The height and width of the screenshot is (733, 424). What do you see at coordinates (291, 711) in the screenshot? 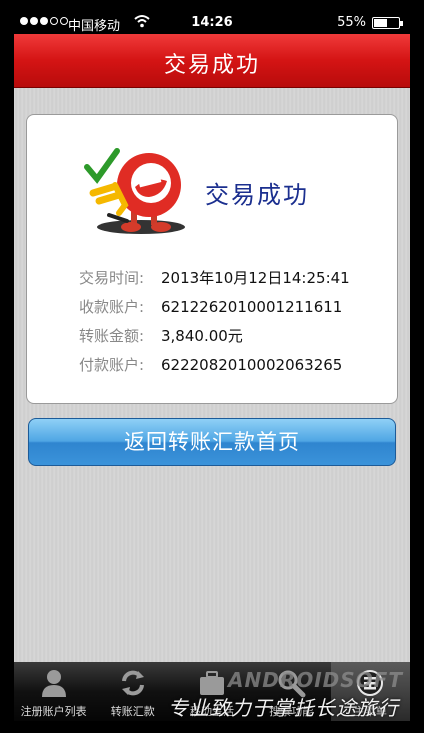
I see `tab-label: 搜索功能` at bounding box center [291, 711].